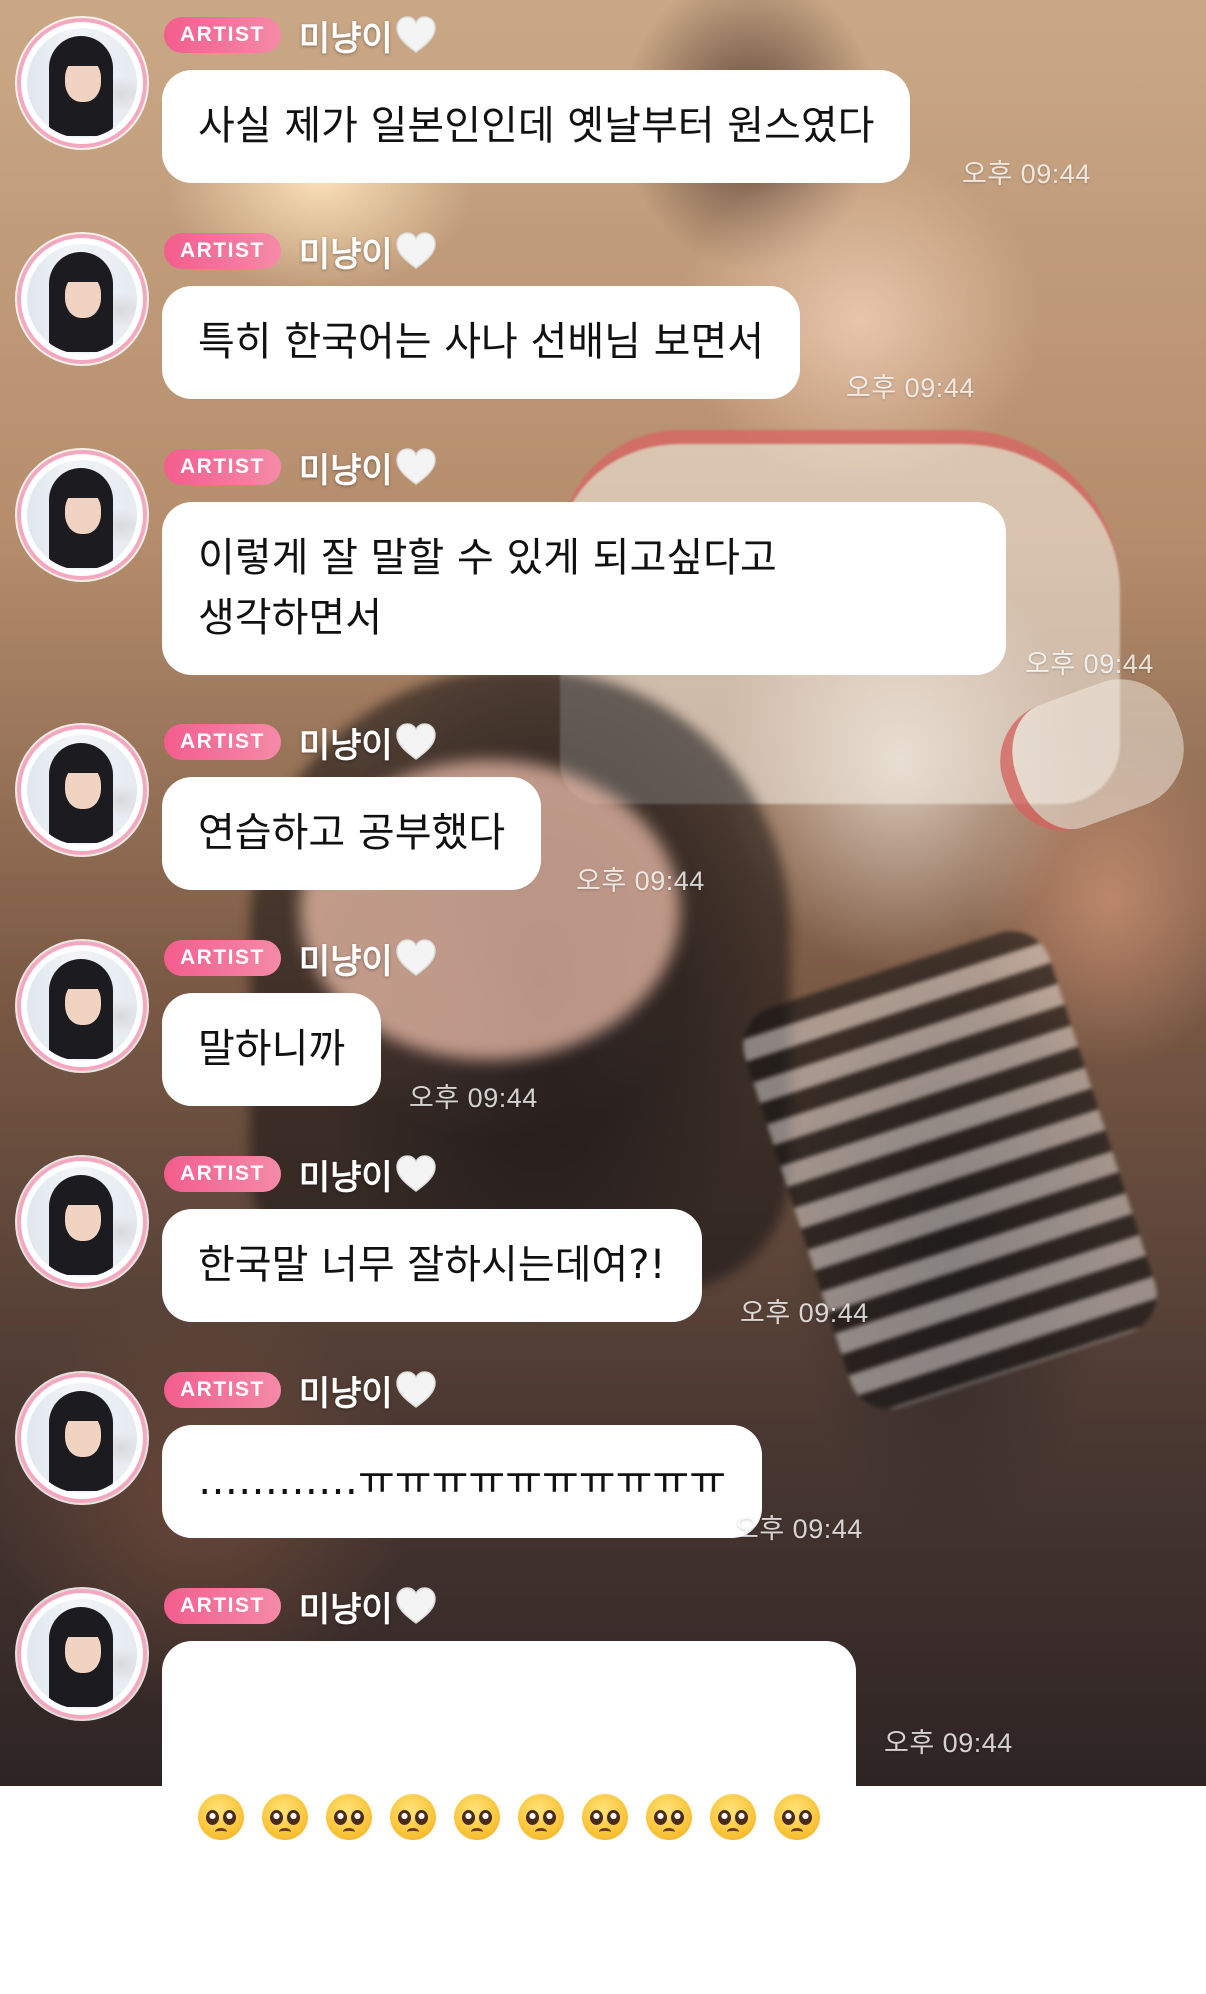 The width and height of the screenshot is (1206, 1994). Describe the element at coordinates (432, 1265) in the screenshot. I see `message-bubble: 한국말 너무 잘하시는데여?!` at that location.